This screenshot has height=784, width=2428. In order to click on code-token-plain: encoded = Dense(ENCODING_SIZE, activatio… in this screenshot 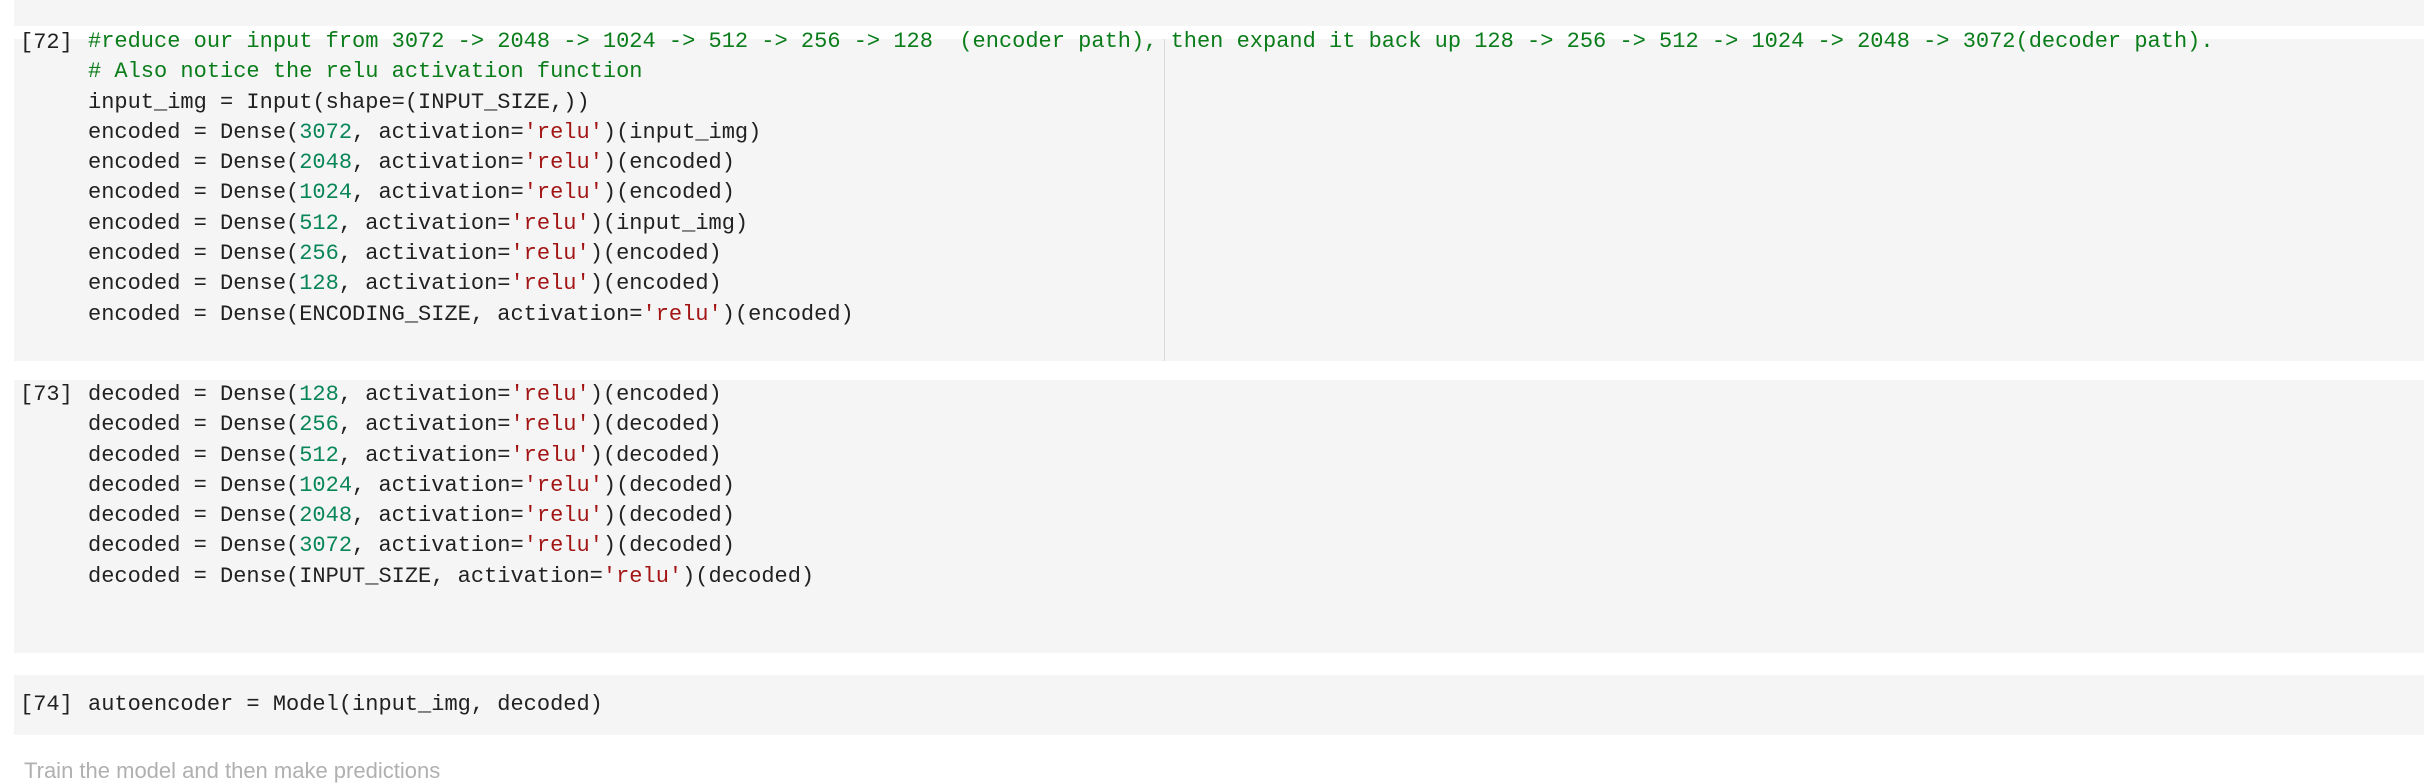, I will do `click(365, 314)`.